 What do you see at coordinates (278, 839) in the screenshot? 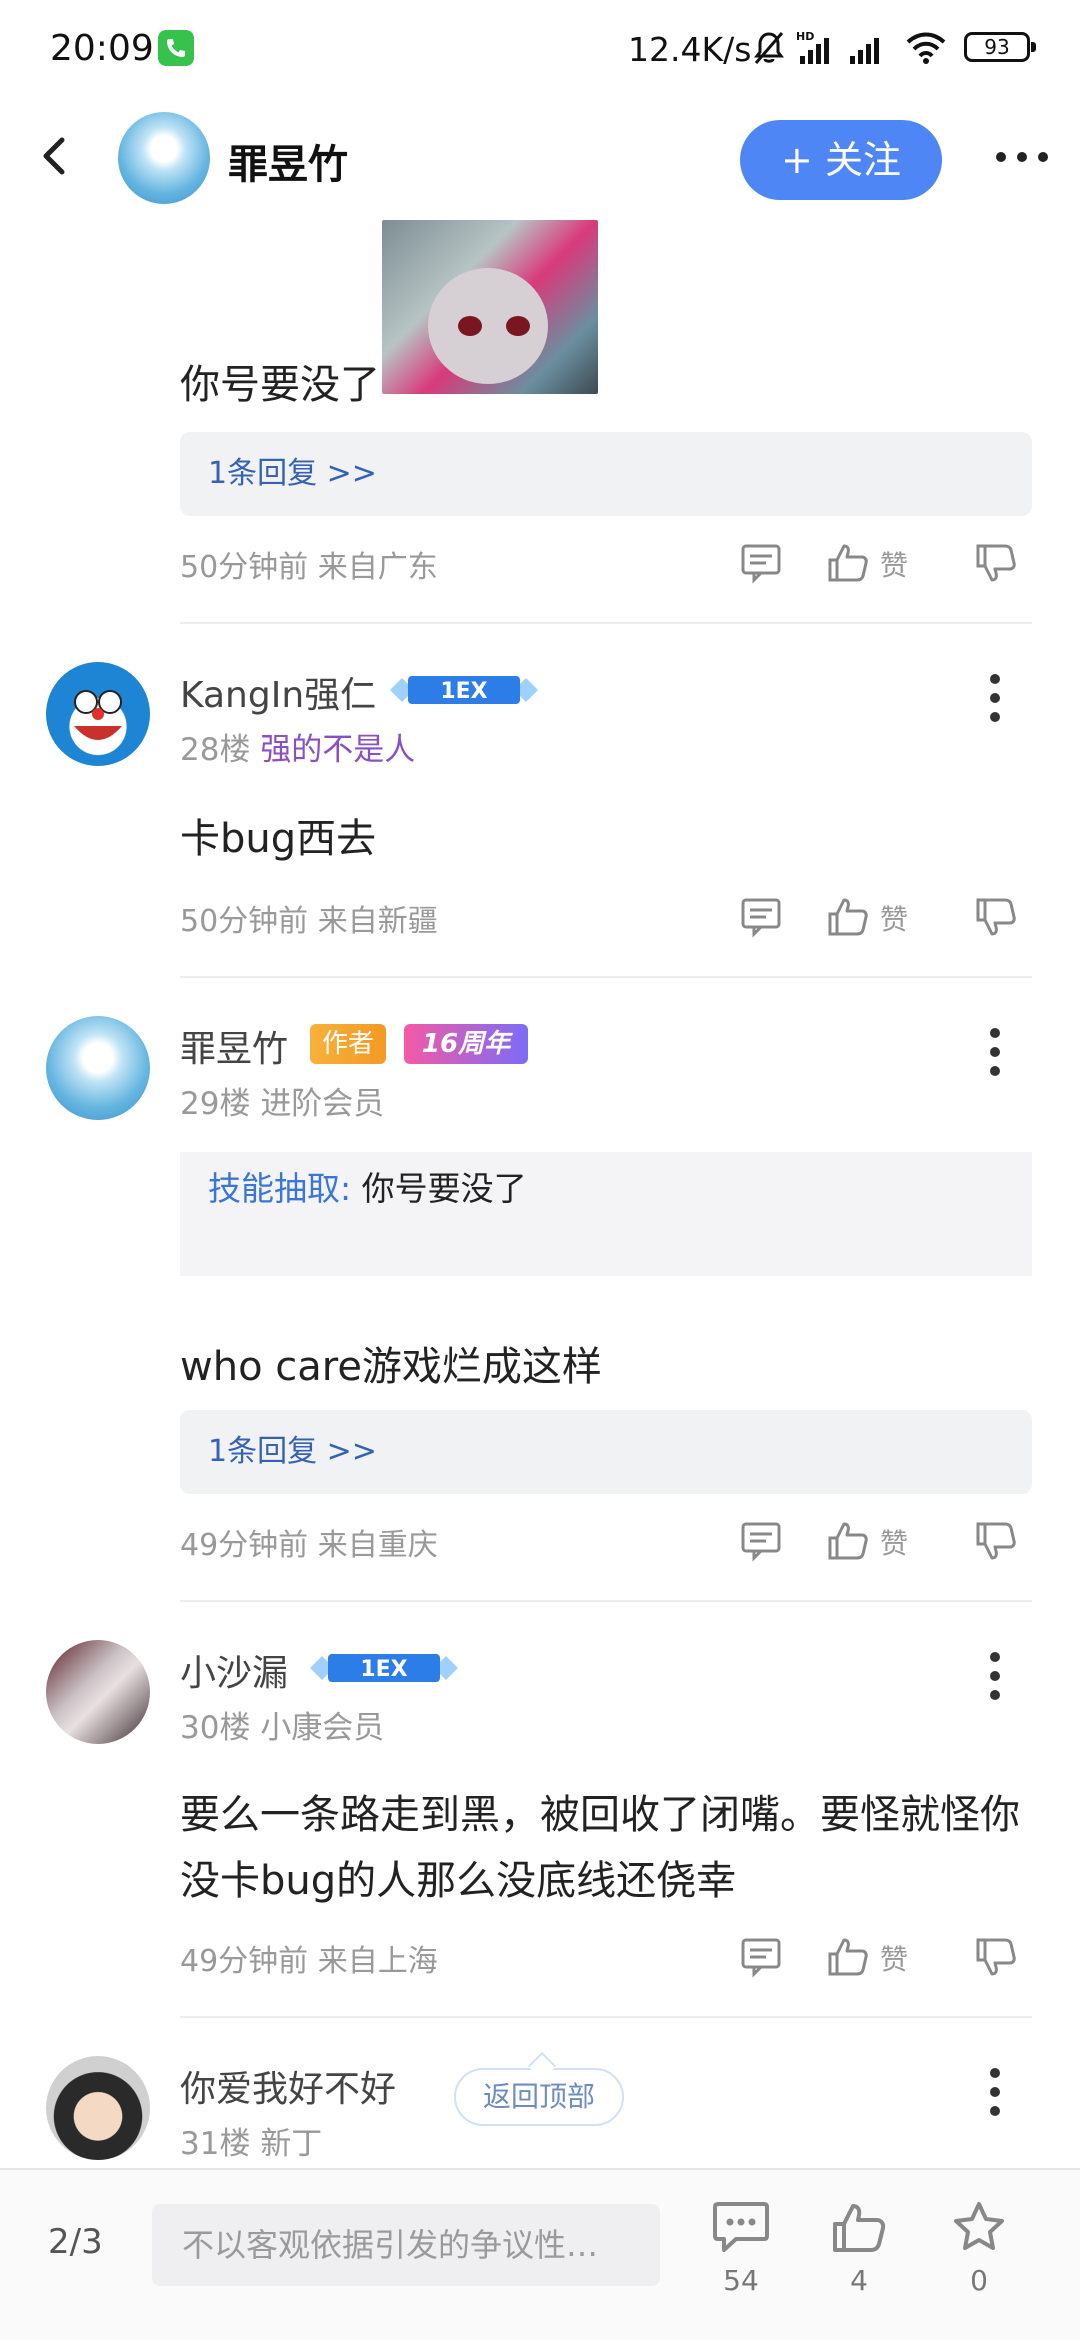
I see `comment-text: 卡bug西去` at bounding box center [278, 839].